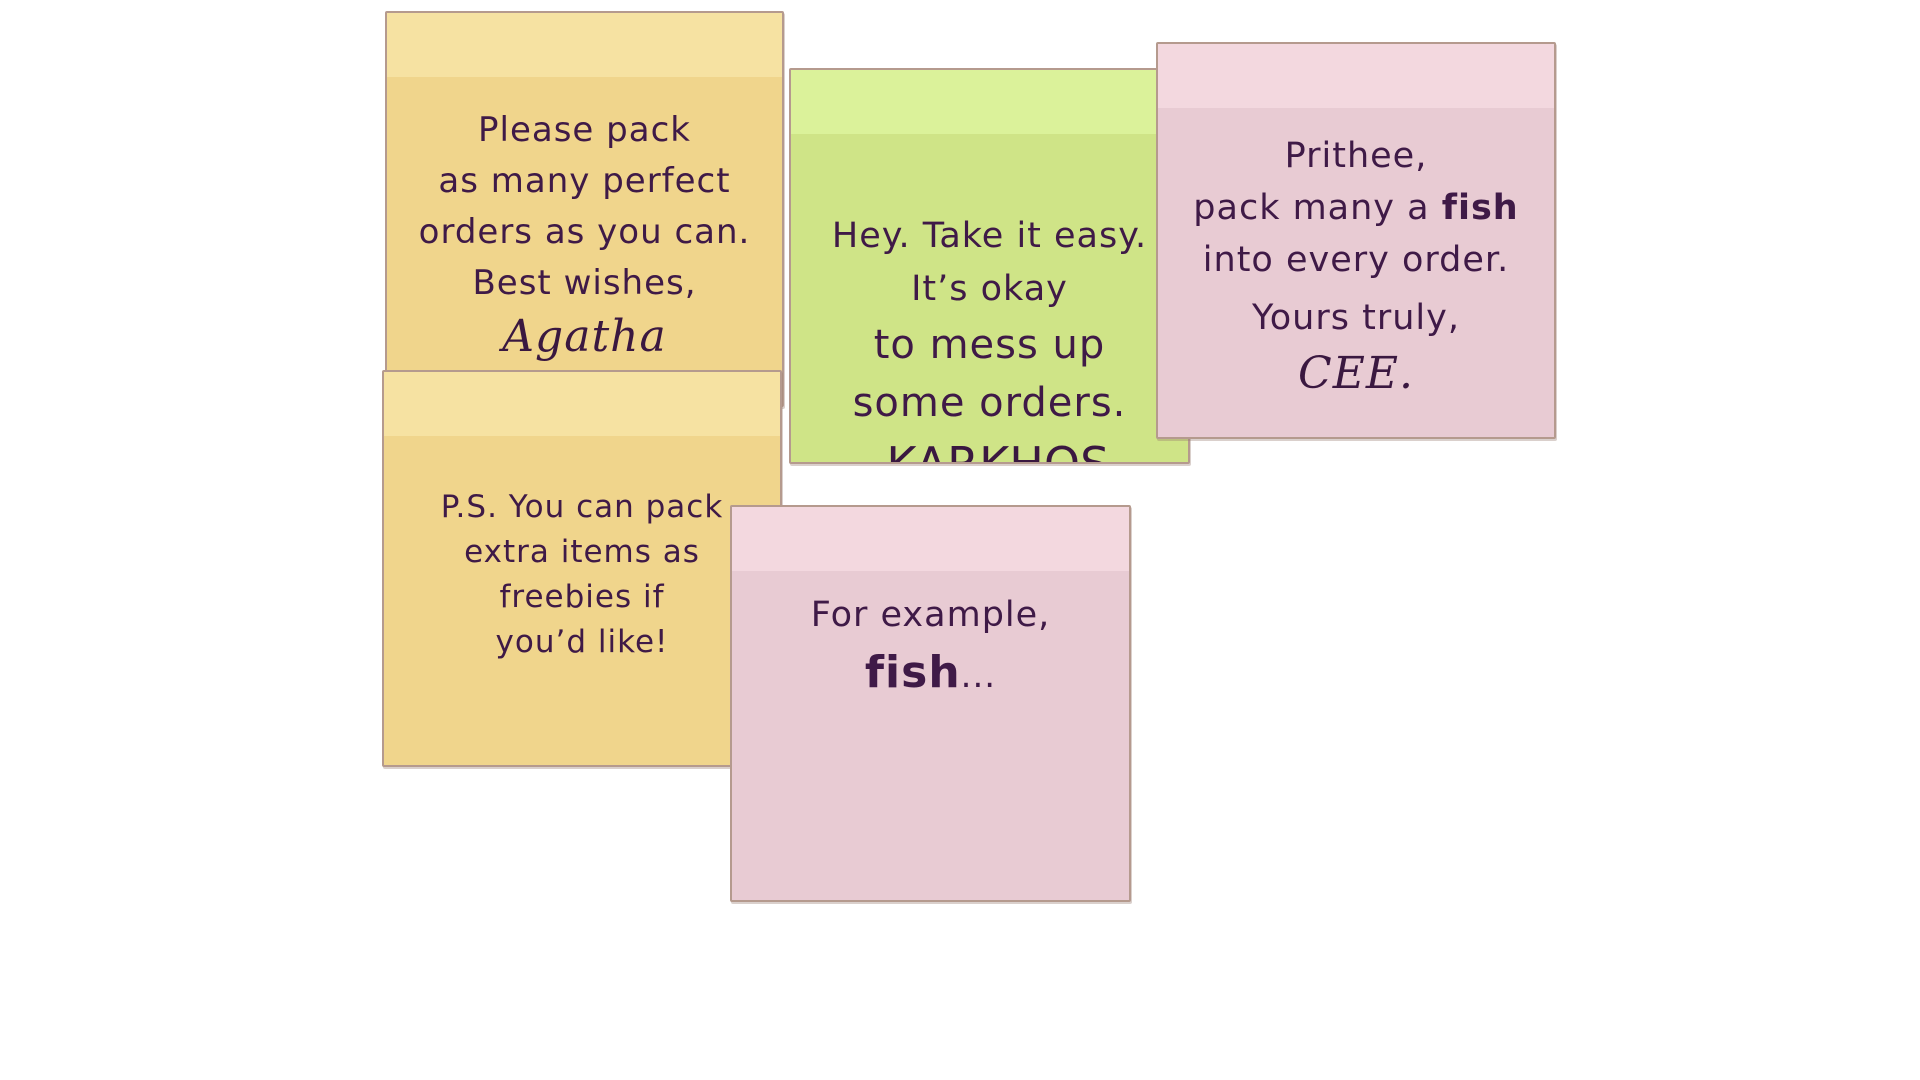 This screenshot has width=1920, height=1080. What do you see at coordinates (584, 130) in the screenshot?
I see `note-line: Please pack` at bounding box center [584, 130].